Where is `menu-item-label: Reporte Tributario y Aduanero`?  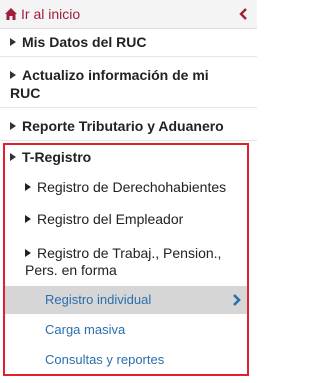
menu-item-label: Reporte Tributario y Aduanero is located at coordinates (123, 126).